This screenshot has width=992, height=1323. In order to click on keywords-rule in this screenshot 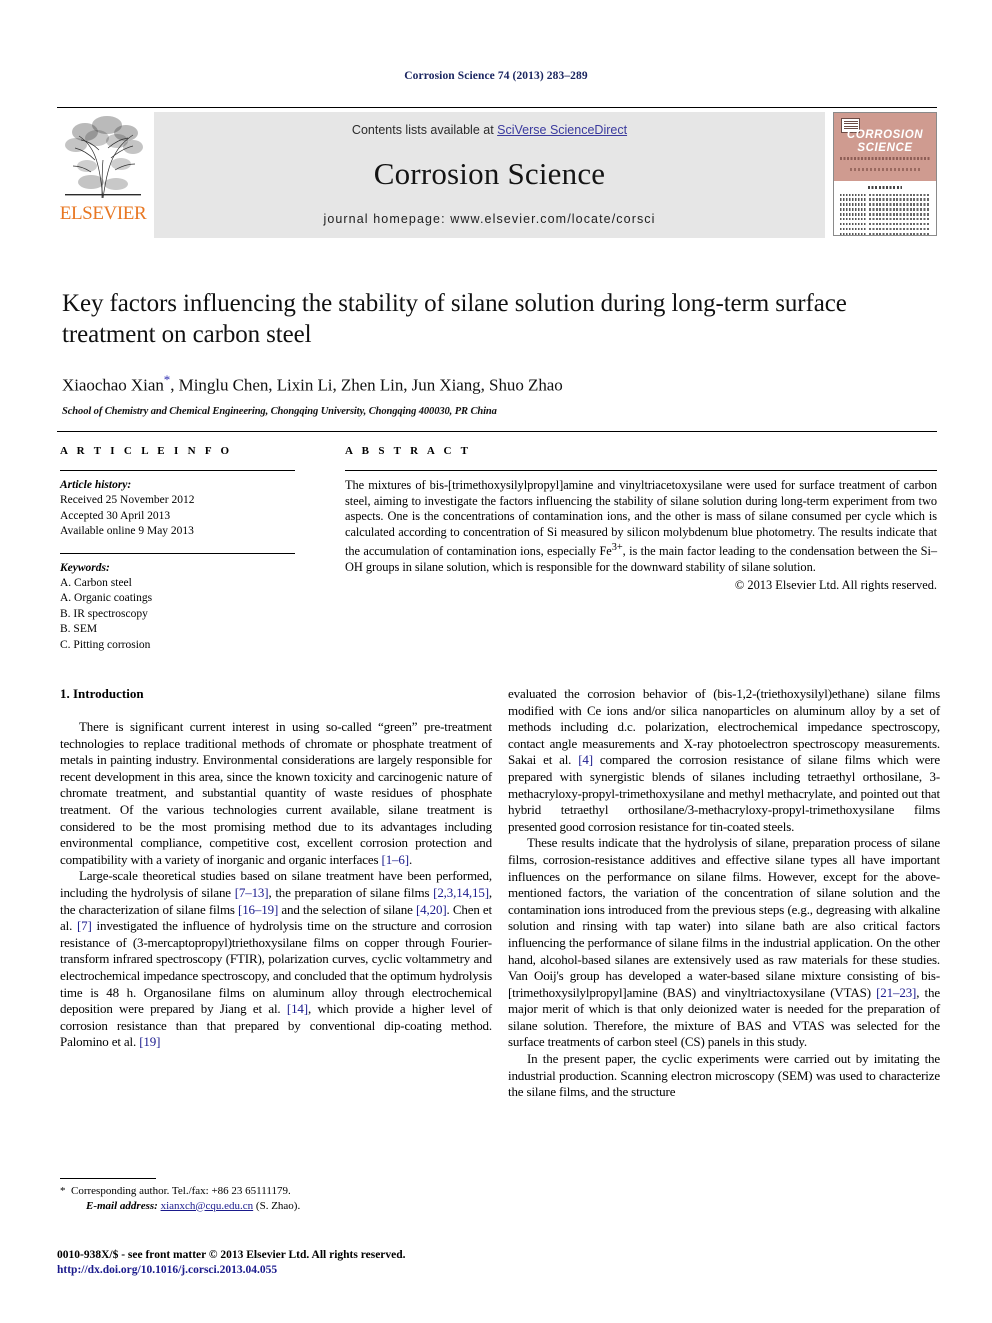, I will do `click(177, 553)`.